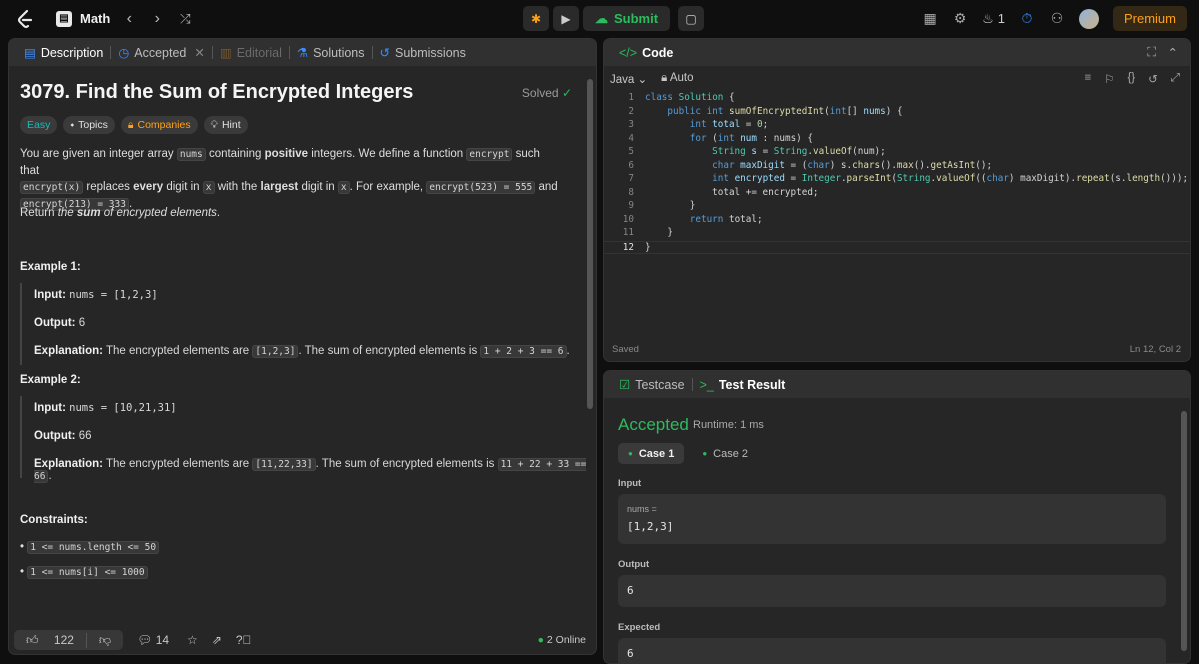 The height and width of the screenshot is (664, 1199). I want to click on description-scrollbar, so click(590, 244).